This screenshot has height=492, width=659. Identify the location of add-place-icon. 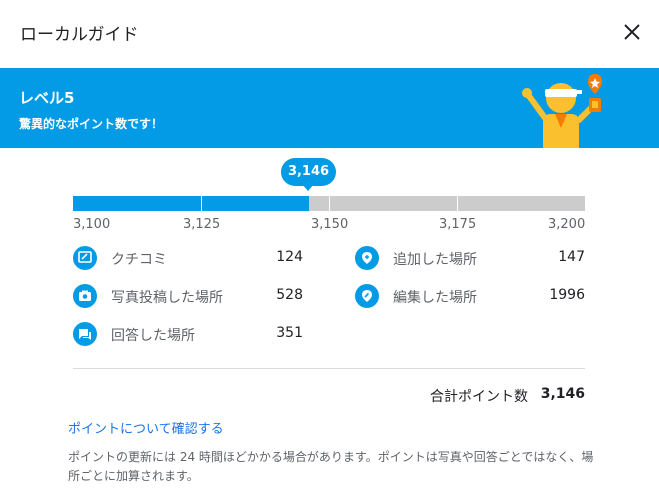
(367, 258).